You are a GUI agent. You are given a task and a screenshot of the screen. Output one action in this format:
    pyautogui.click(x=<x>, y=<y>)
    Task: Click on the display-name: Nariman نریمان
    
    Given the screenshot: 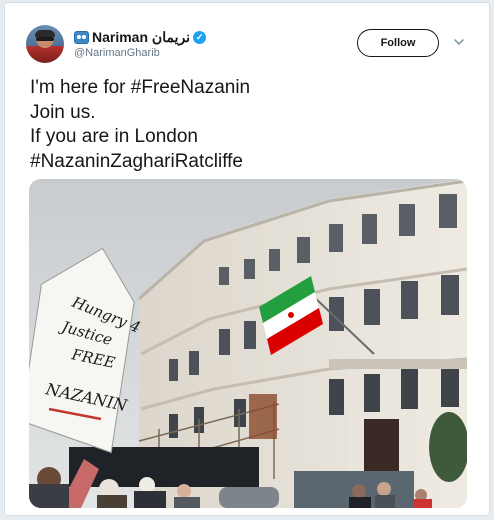 What is the action you would take?
    pyautogui.click(x=141, y=37)
    